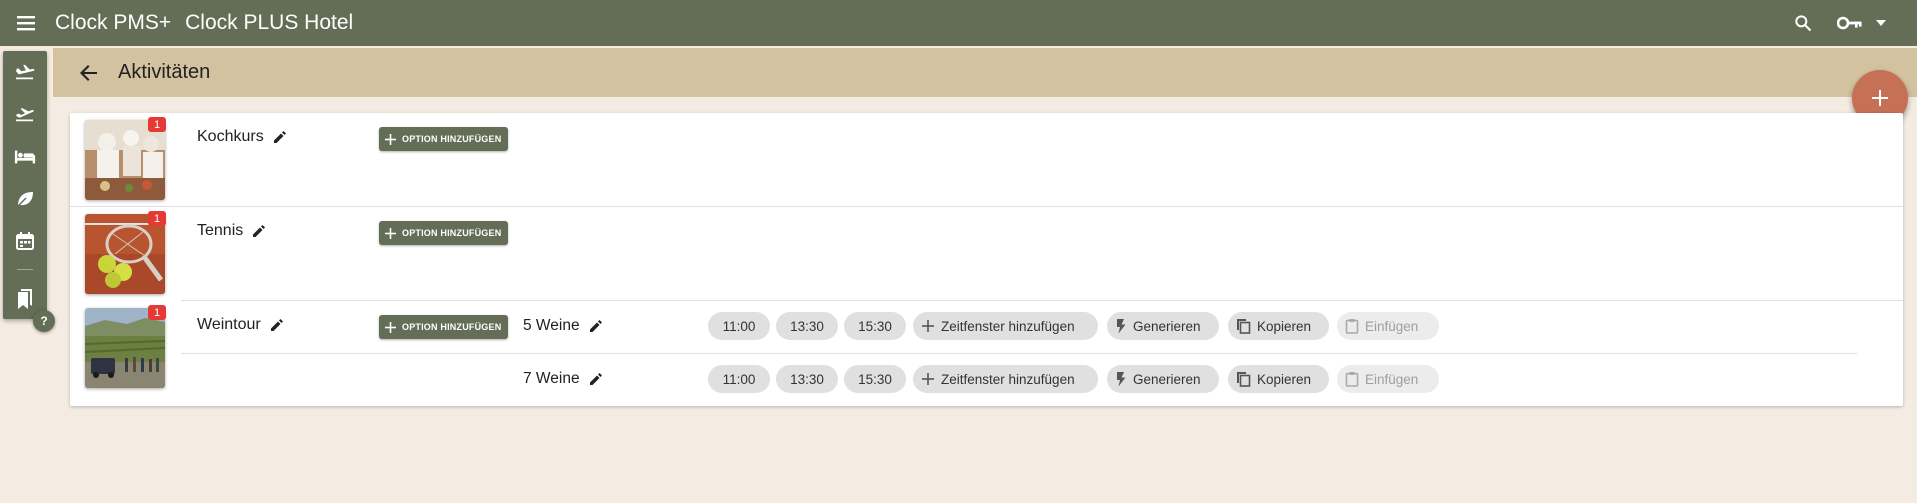  Describe the element at coordinates (551, 378) in the screenshot. I see `option-name: 7 Weine` at that location.